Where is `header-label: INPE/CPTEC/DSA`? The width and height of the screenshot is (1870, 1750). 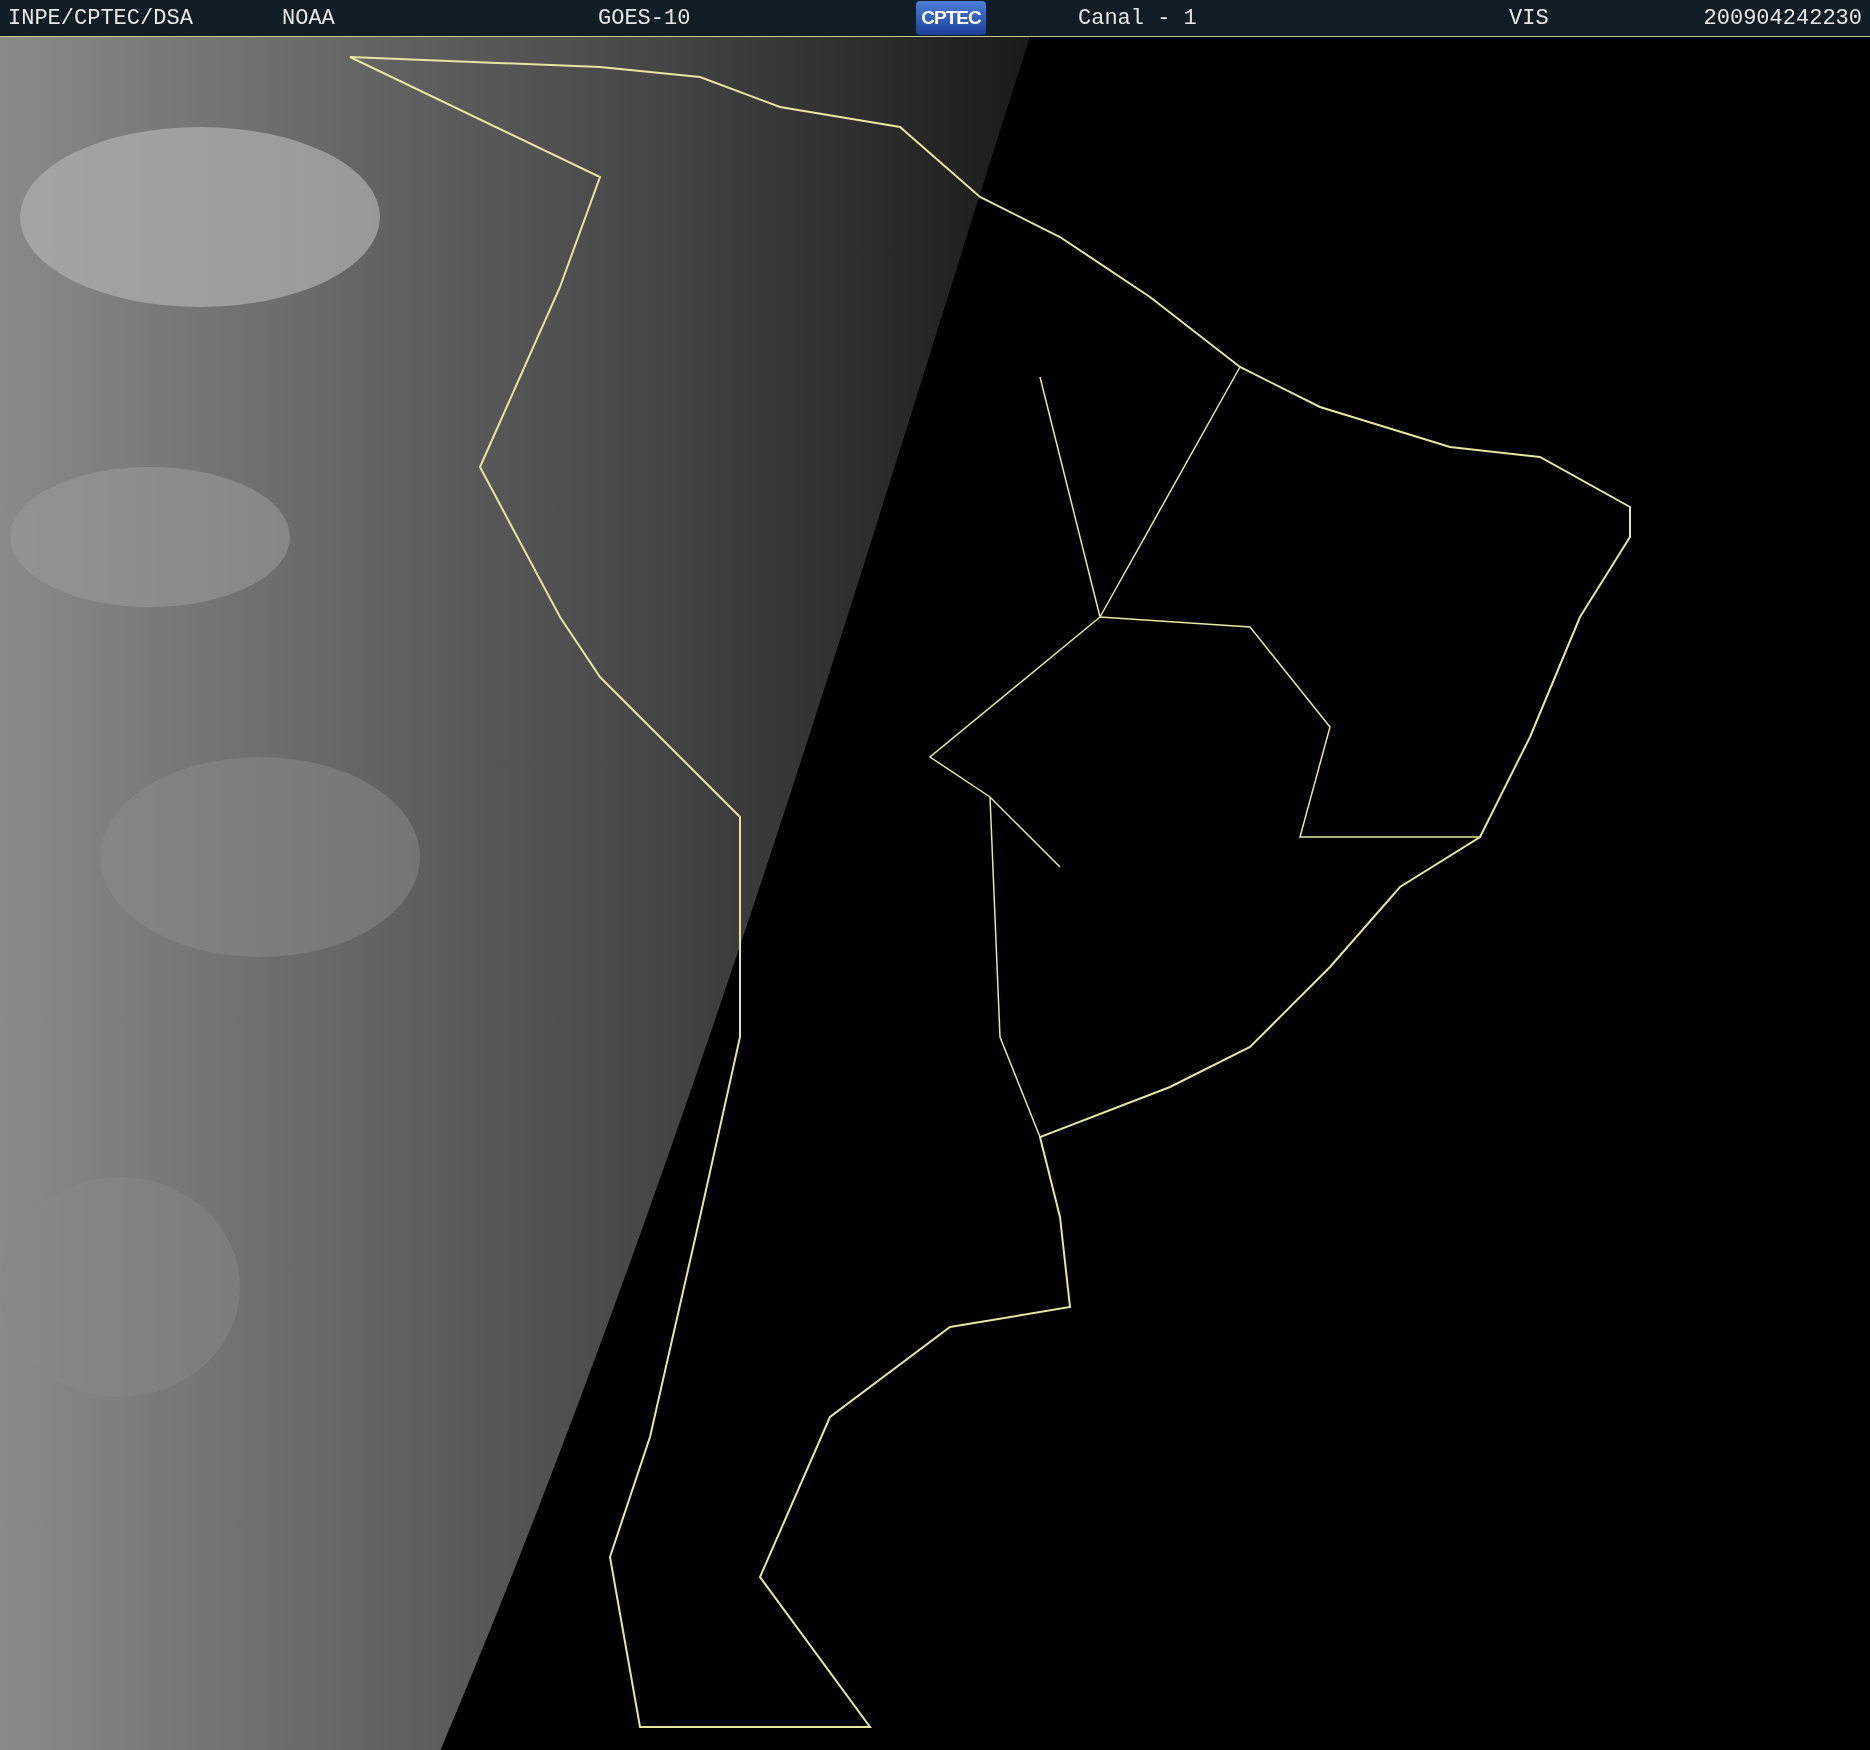 header-label: INPE/CPTEC/DSA is located at coordinates (101, 18).